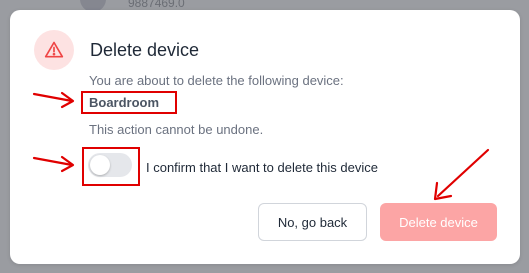 The width and height of the screenshot is (529, 273). What do you see at coordinates (461, 174) in the screenshot?
I see `annotation-arrow-delete` at bounding box center [461, 174].